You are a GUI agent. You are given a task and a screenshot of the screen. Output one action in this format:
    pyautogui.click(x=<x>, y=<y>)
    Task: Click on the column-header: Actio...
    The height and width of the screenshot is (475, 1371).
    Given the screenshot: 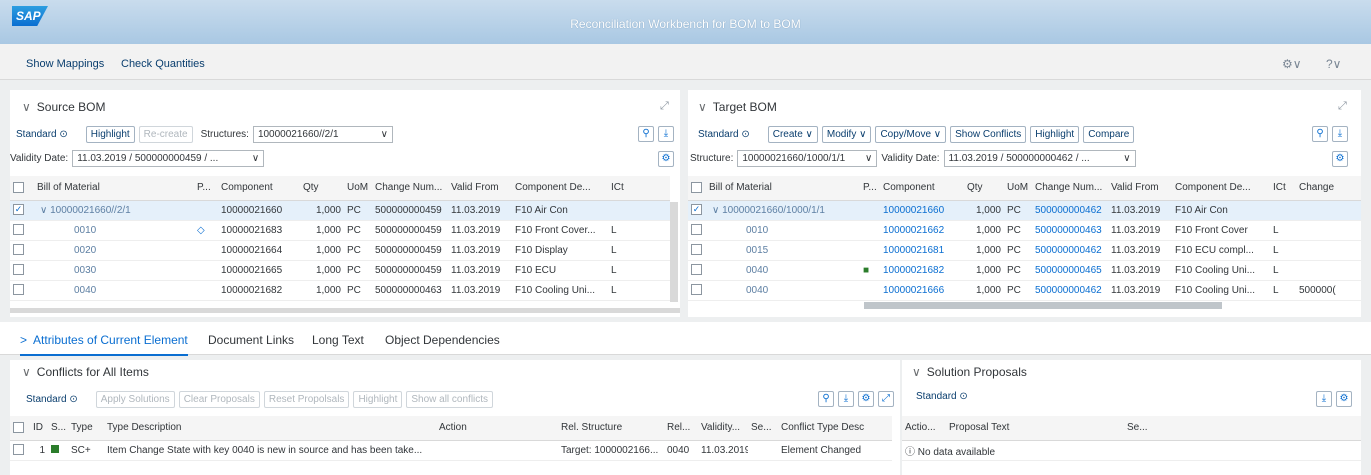 What is the action you would take?
    pyautogui.click(x=924, y=428)
    